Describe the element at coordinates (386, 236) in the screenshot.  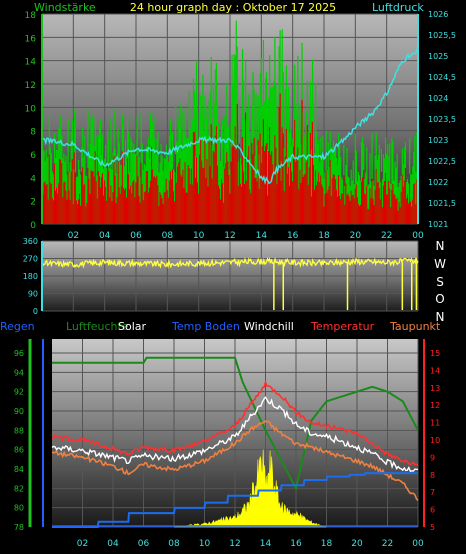
I see `wind-x-tick-label: 22` at that location.